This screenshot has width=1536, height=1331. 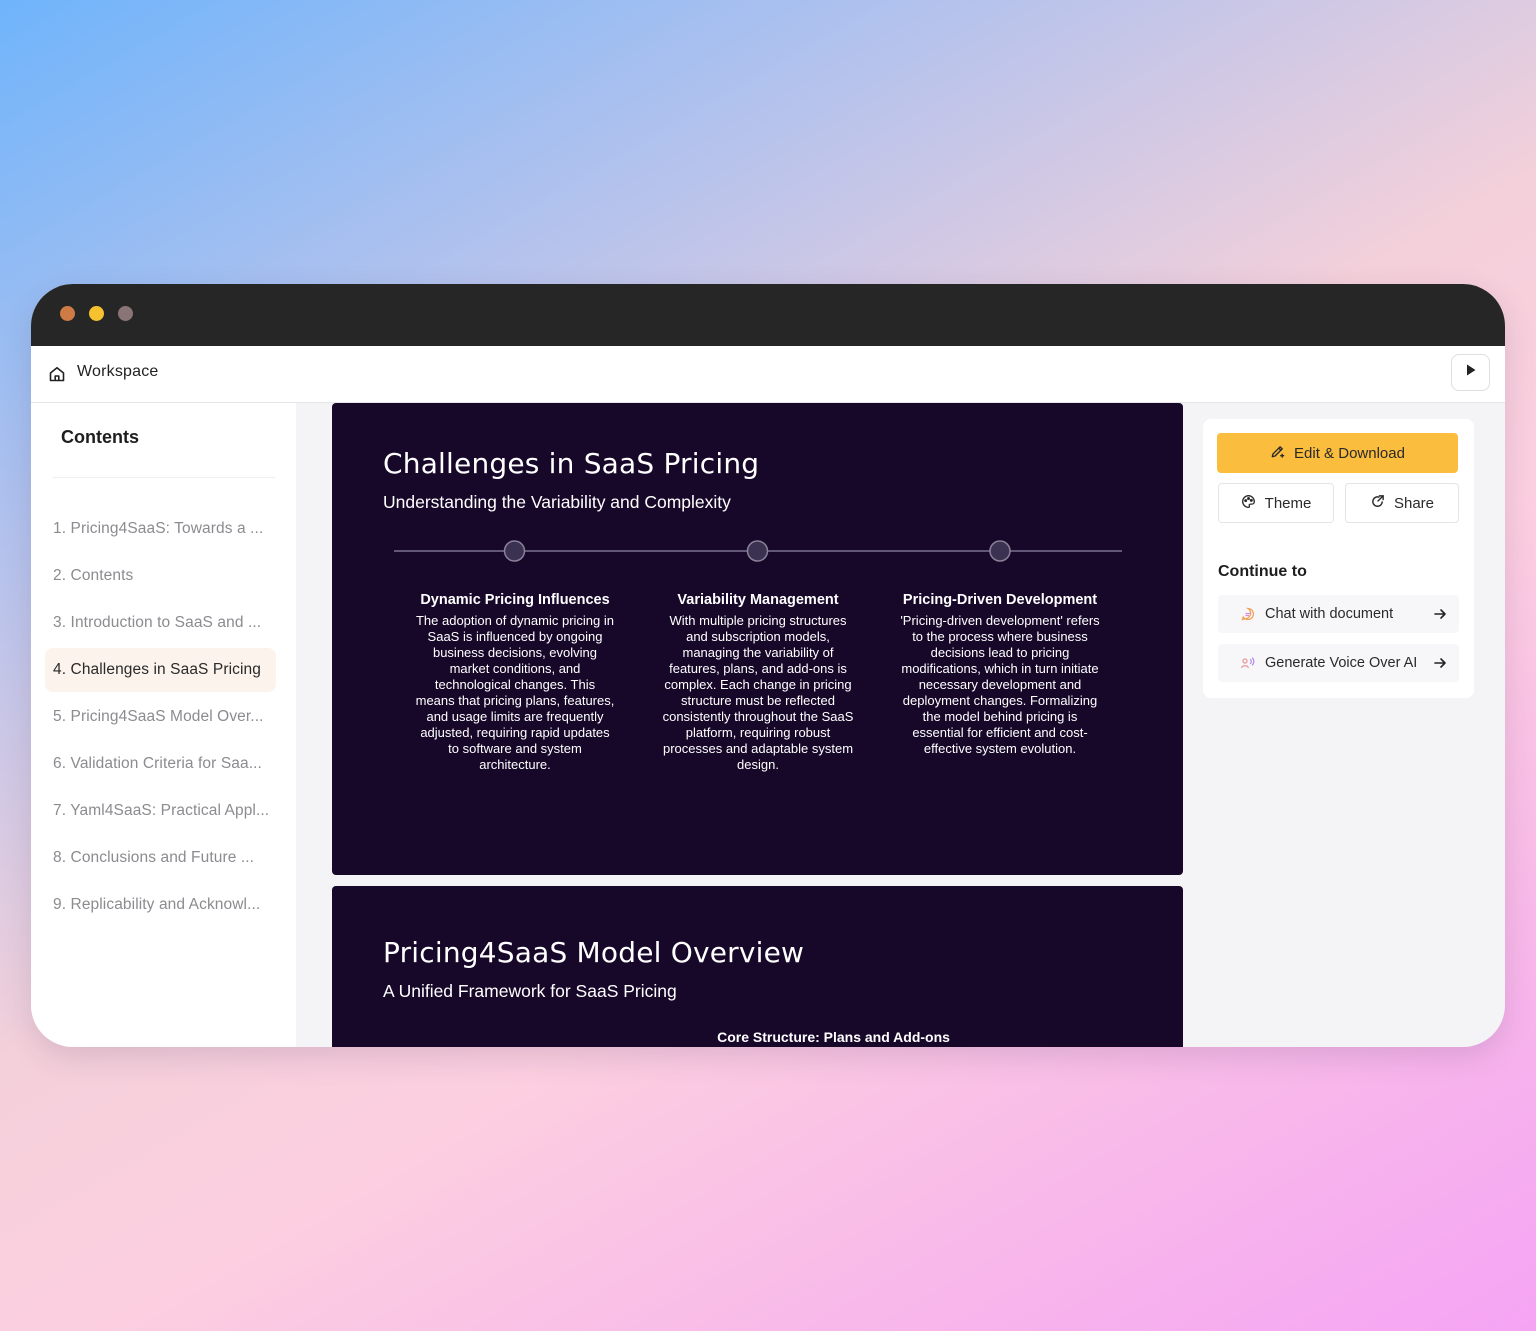 I want to click on chat-bubble-icon, so click(x=1248, y=614).